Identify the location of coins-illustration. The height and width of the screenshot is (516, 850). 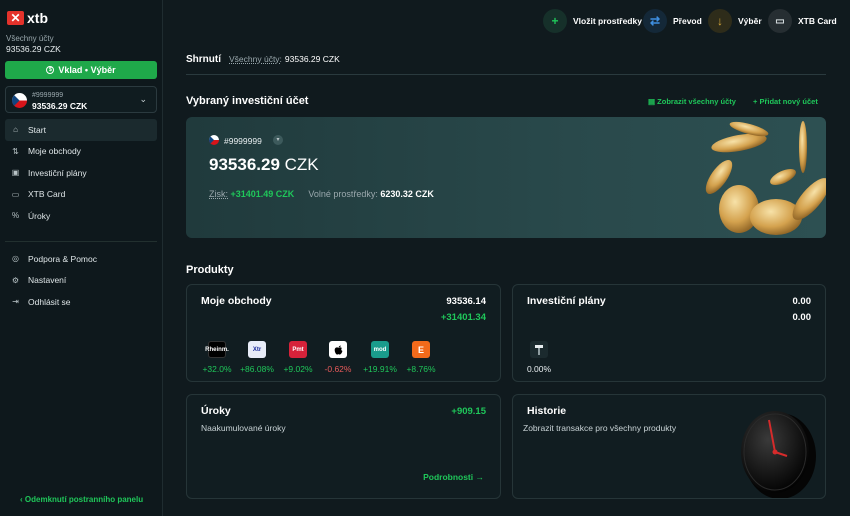
(765, 178).